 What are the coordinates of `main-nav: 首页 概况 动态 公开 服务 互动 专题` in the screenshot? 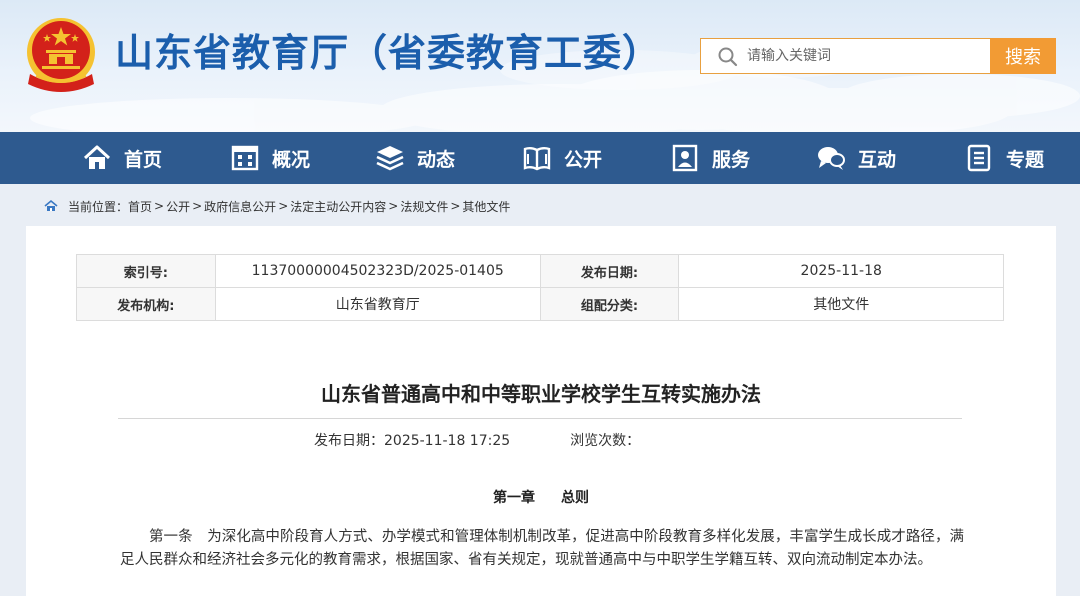 It's located at (540, 158).